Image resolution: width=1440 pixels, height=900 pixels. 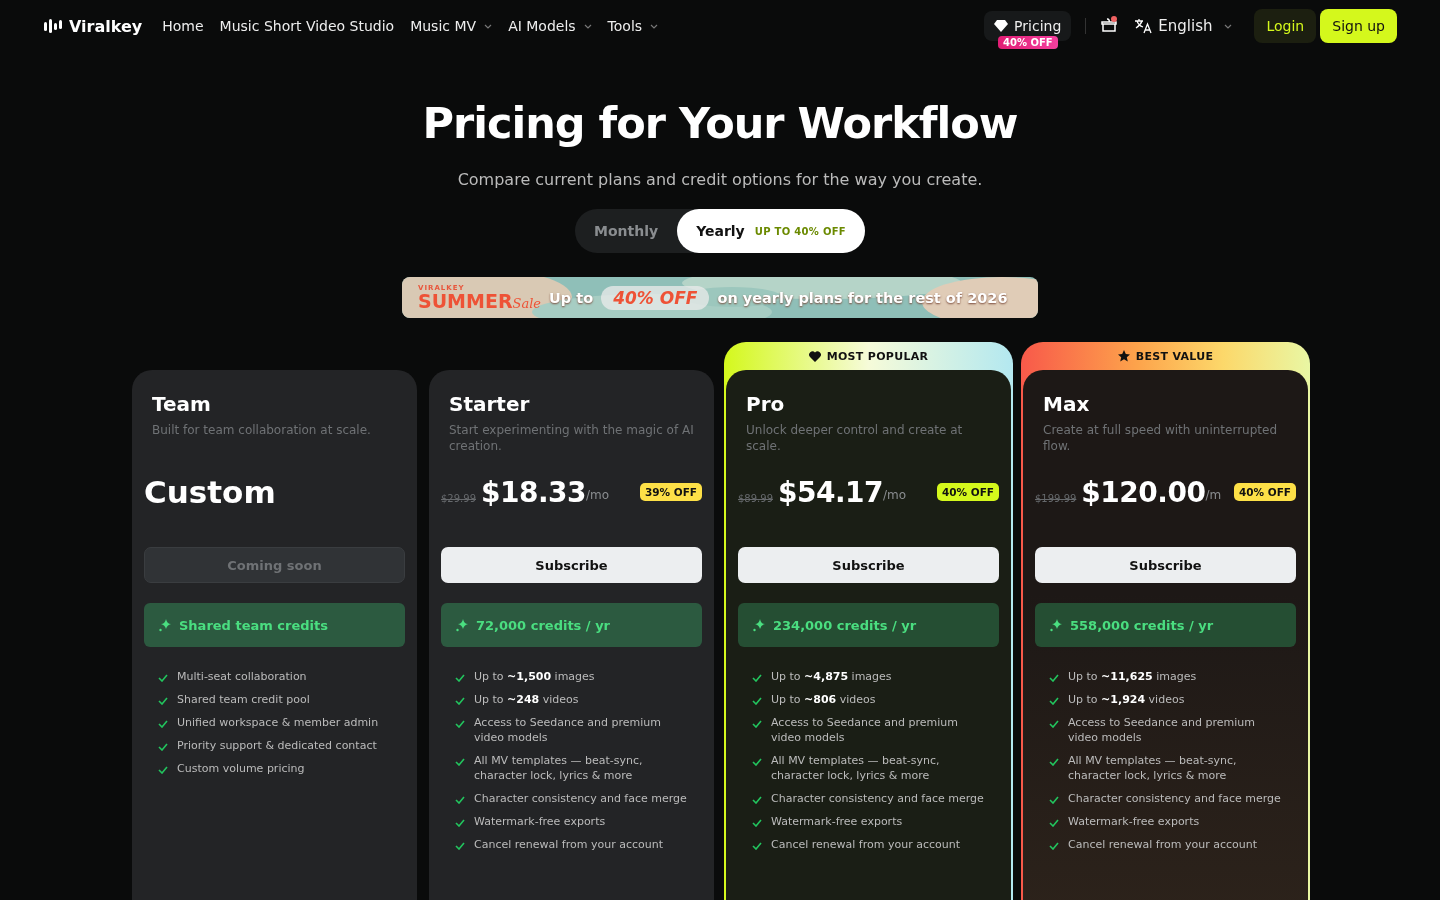 What do you see at coordinates (831, 492) in the screenshot?
I see `plan-price: $54.17` at bounding box center [831, 492].